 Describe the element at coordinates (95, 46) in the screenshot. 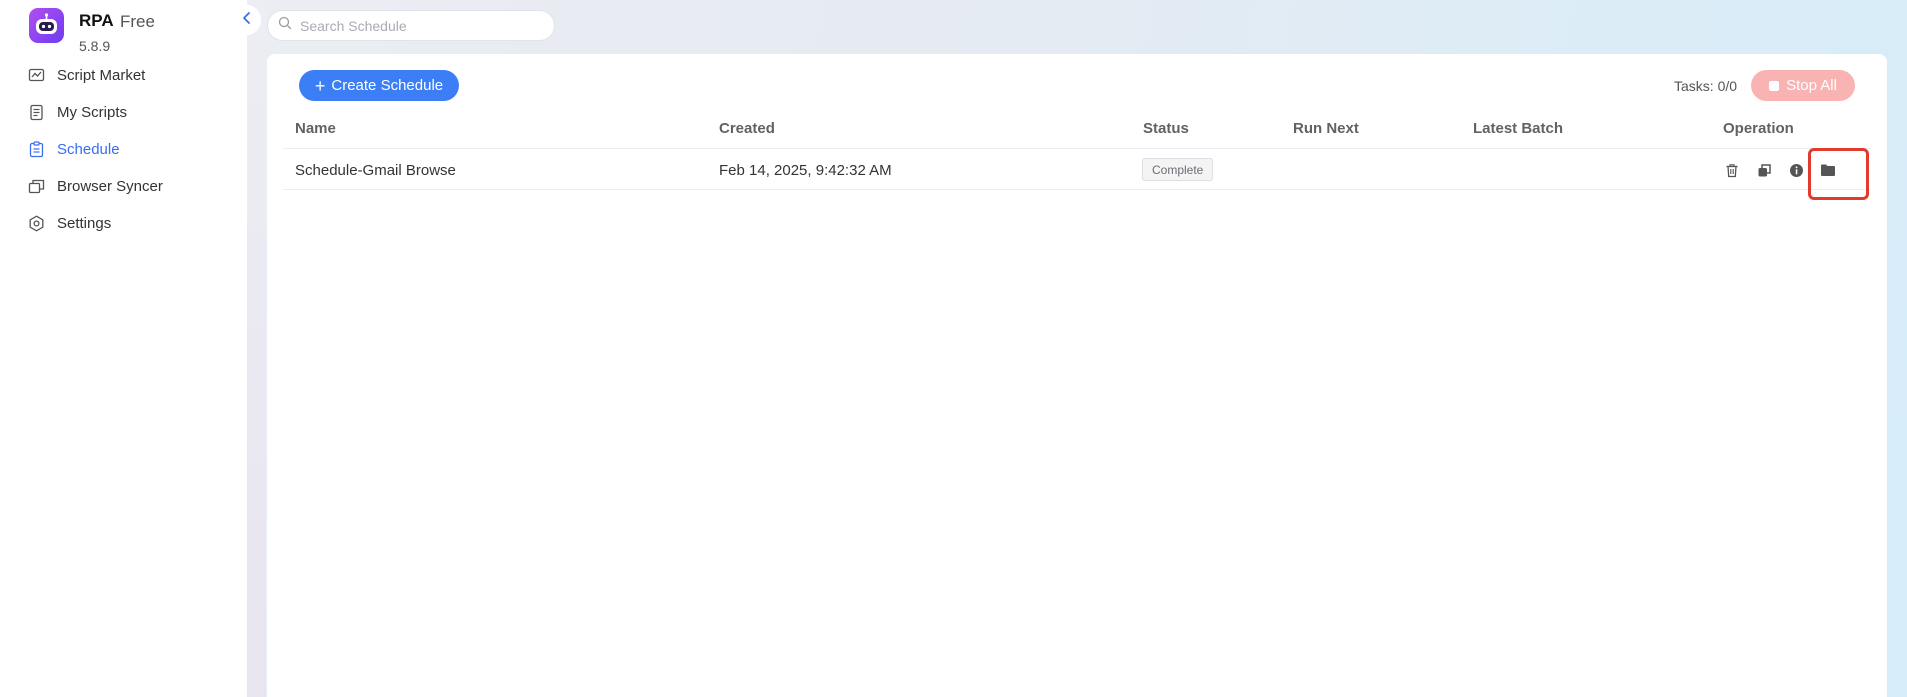

I see `app-version: 5.8.9` at that location.